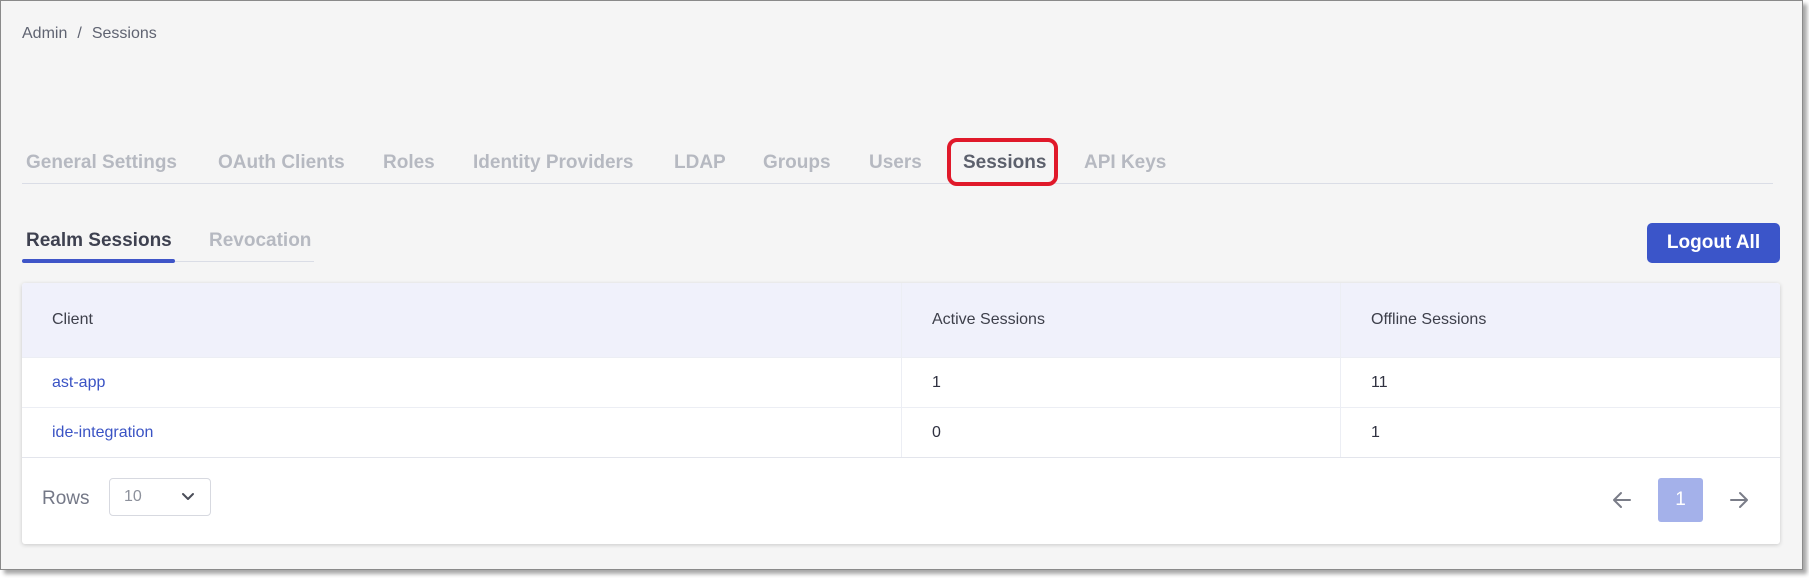  What do you see at coordinates (1560, 382) in the screenshot?
I see `offline-sessions-cell: 11` at bounding box center [1560, 382].